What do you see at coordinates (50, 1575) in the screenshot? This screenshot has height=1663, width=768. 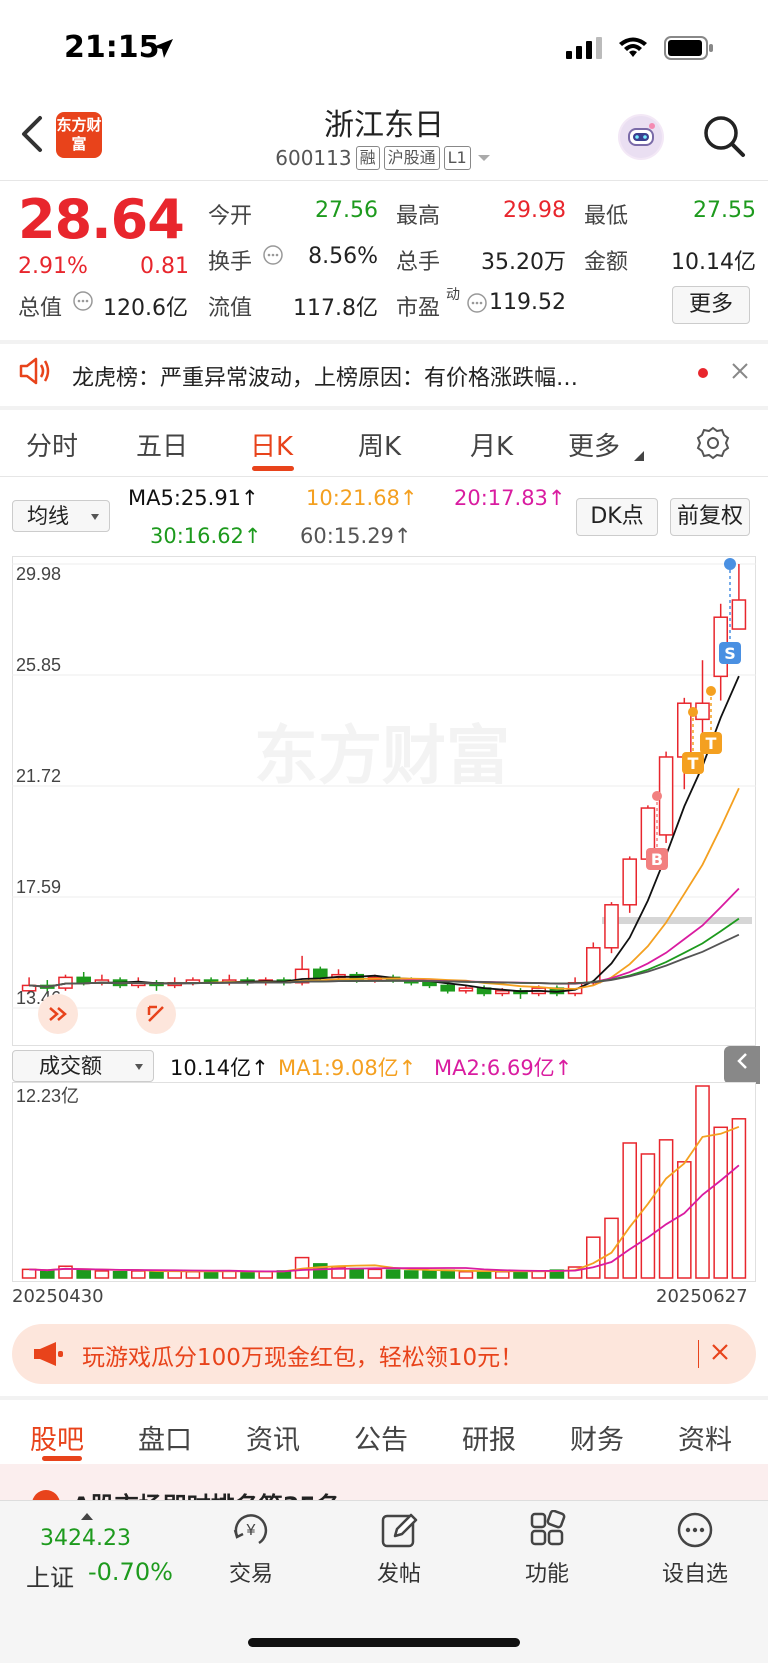 I see `index-name: 上证` at bounding box center [50, 1575].